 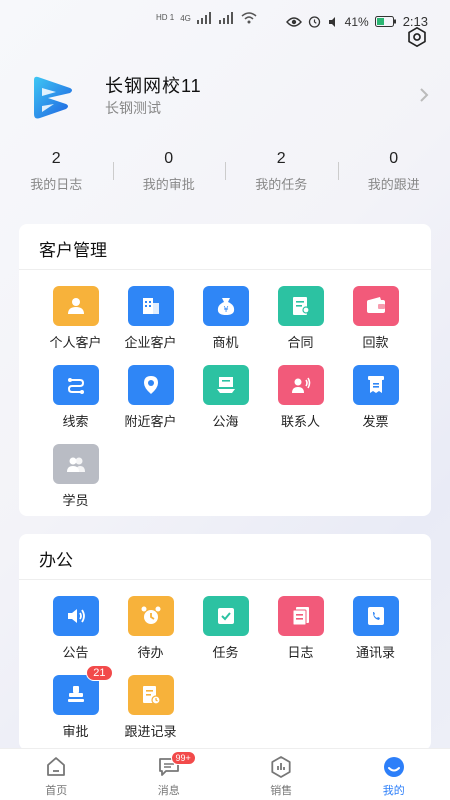 I want to click on stat-label: 我的日志, so click(x=56, y=184).